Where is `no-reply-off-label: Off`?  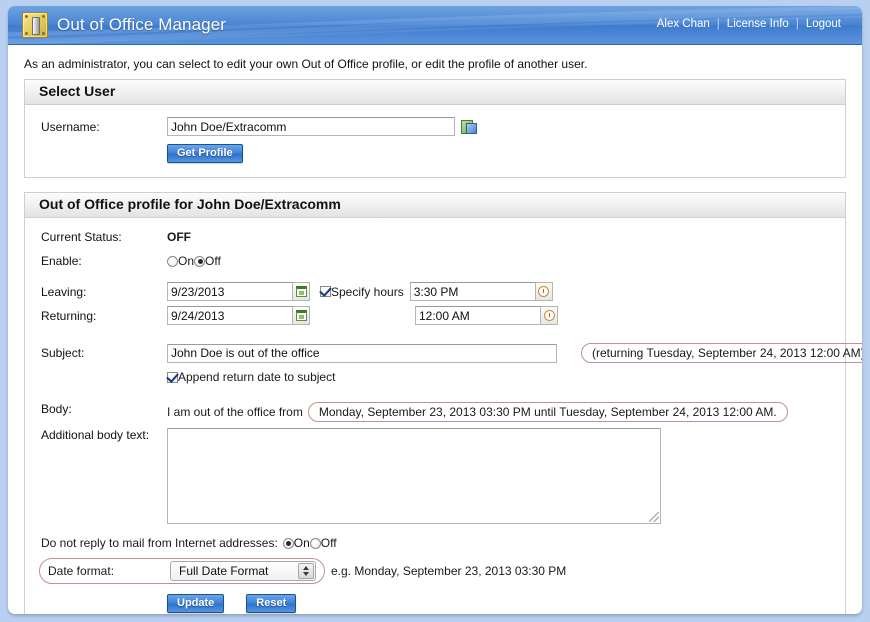
no-reply-off-label: Off is located at coordinates (328, 543).